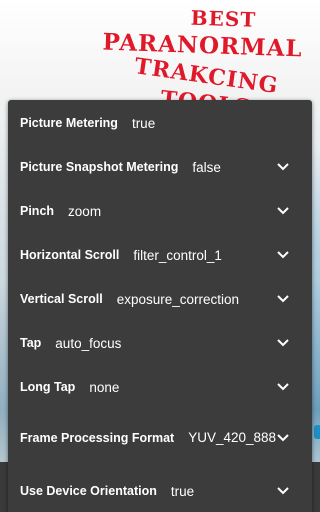  I want to click on title-line-1: BEST, so click(223, 18).